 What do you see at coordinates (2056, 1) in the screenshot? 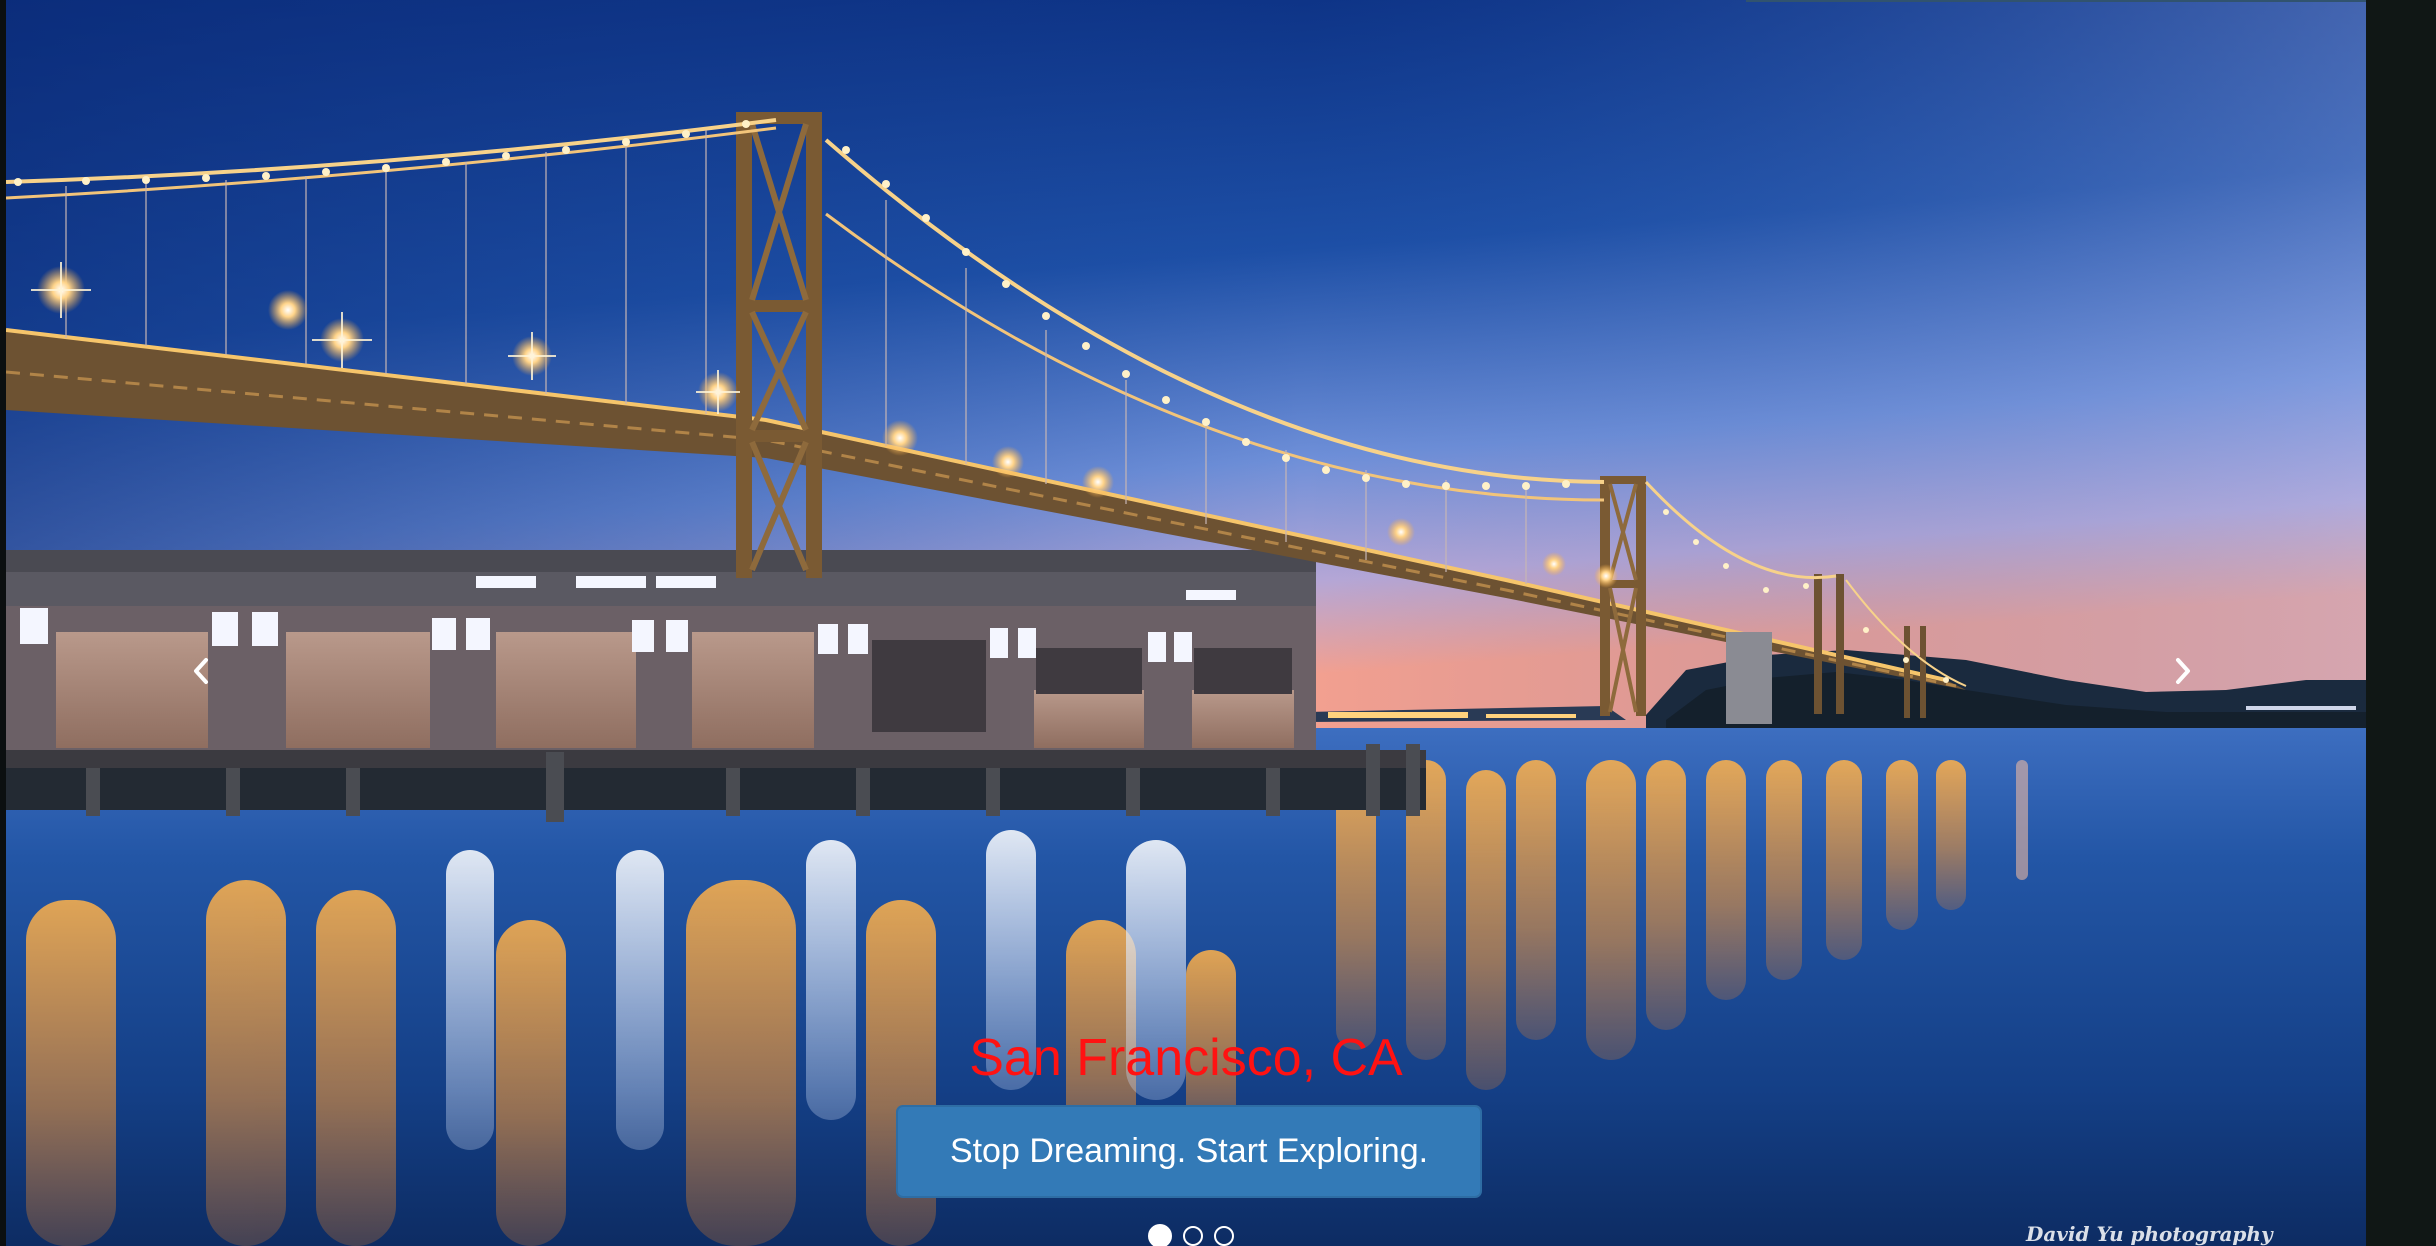
I see `top-edge-line` at bounding box center [2056, 1].